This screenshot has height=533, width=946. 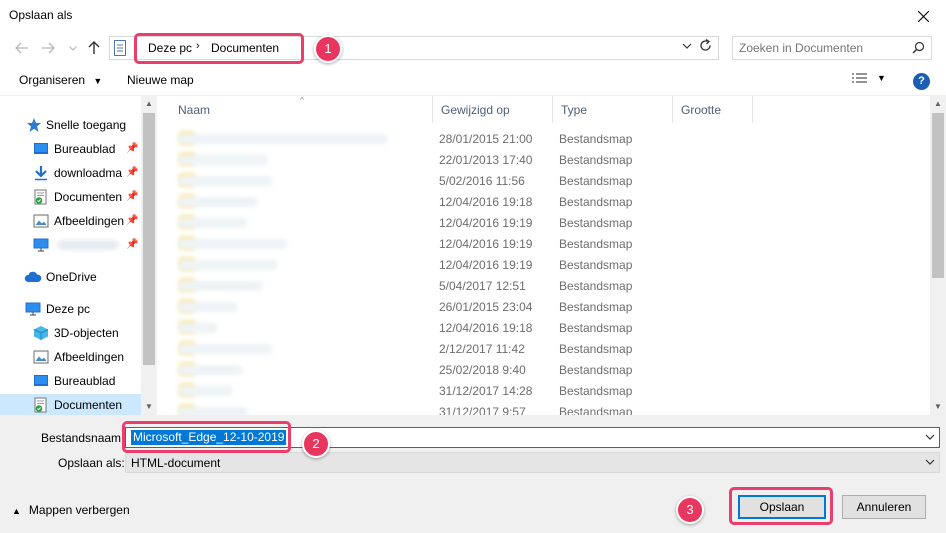 I want to click on file-row: 22/01/2013 17:40 Bestandsmap, so click(x=543, y=159).